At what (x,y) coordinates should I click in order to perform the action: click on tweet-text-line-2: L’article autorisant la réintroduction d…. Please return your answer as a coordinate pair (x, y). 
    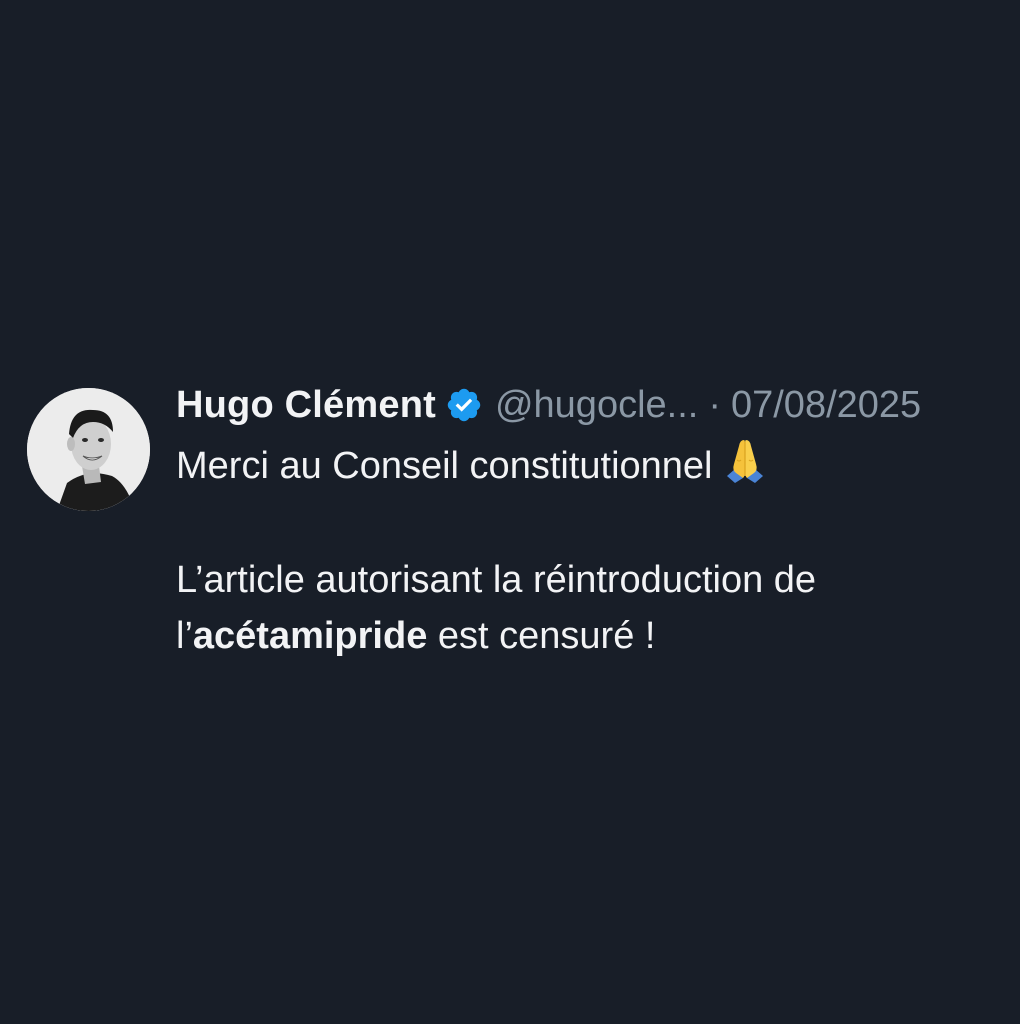
    Looking at the image, I should click on (496, 580).